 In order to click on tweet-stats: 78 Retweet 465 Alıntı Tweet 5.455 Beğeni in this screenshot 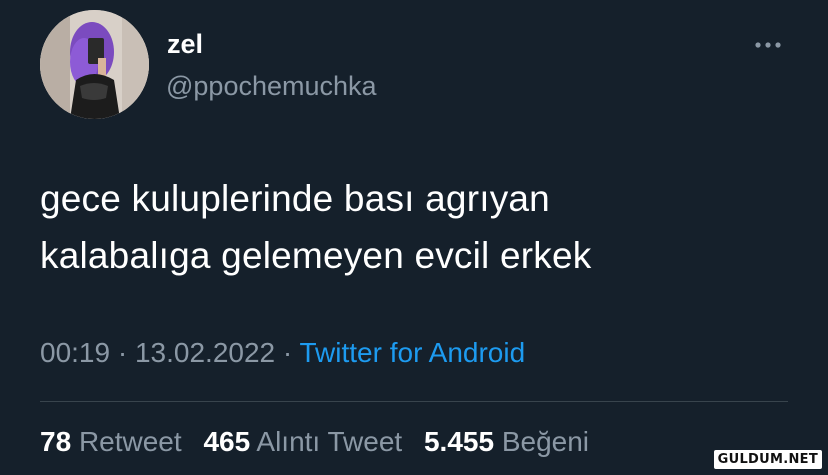, I will do `click(321, 442)`.